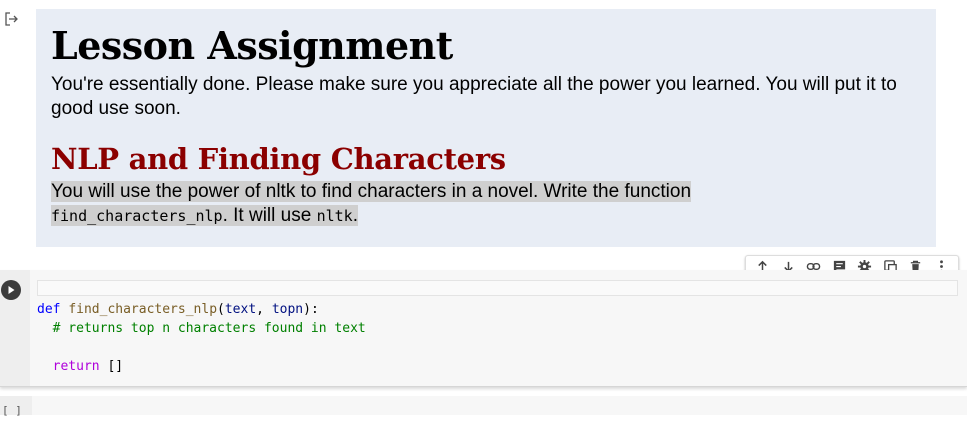 The height and width of the screenshot is (426, 967). Describe the element at coordinates (252, 45) in the screenshot. I see `page-title: Lesson Assignment` at that location.